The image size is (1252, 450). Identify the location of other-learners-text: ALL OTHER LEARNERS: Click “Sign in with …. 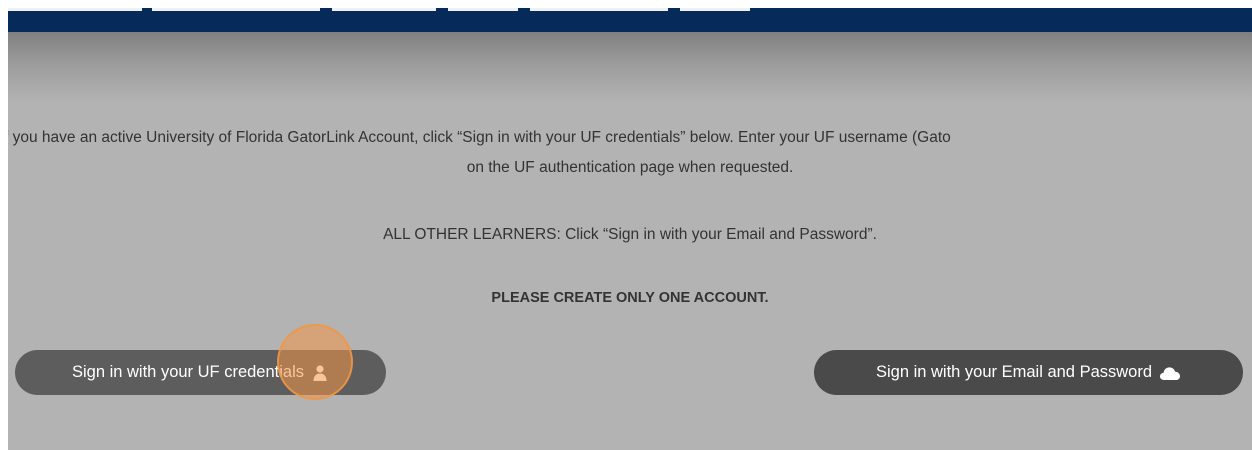
(630, 234).